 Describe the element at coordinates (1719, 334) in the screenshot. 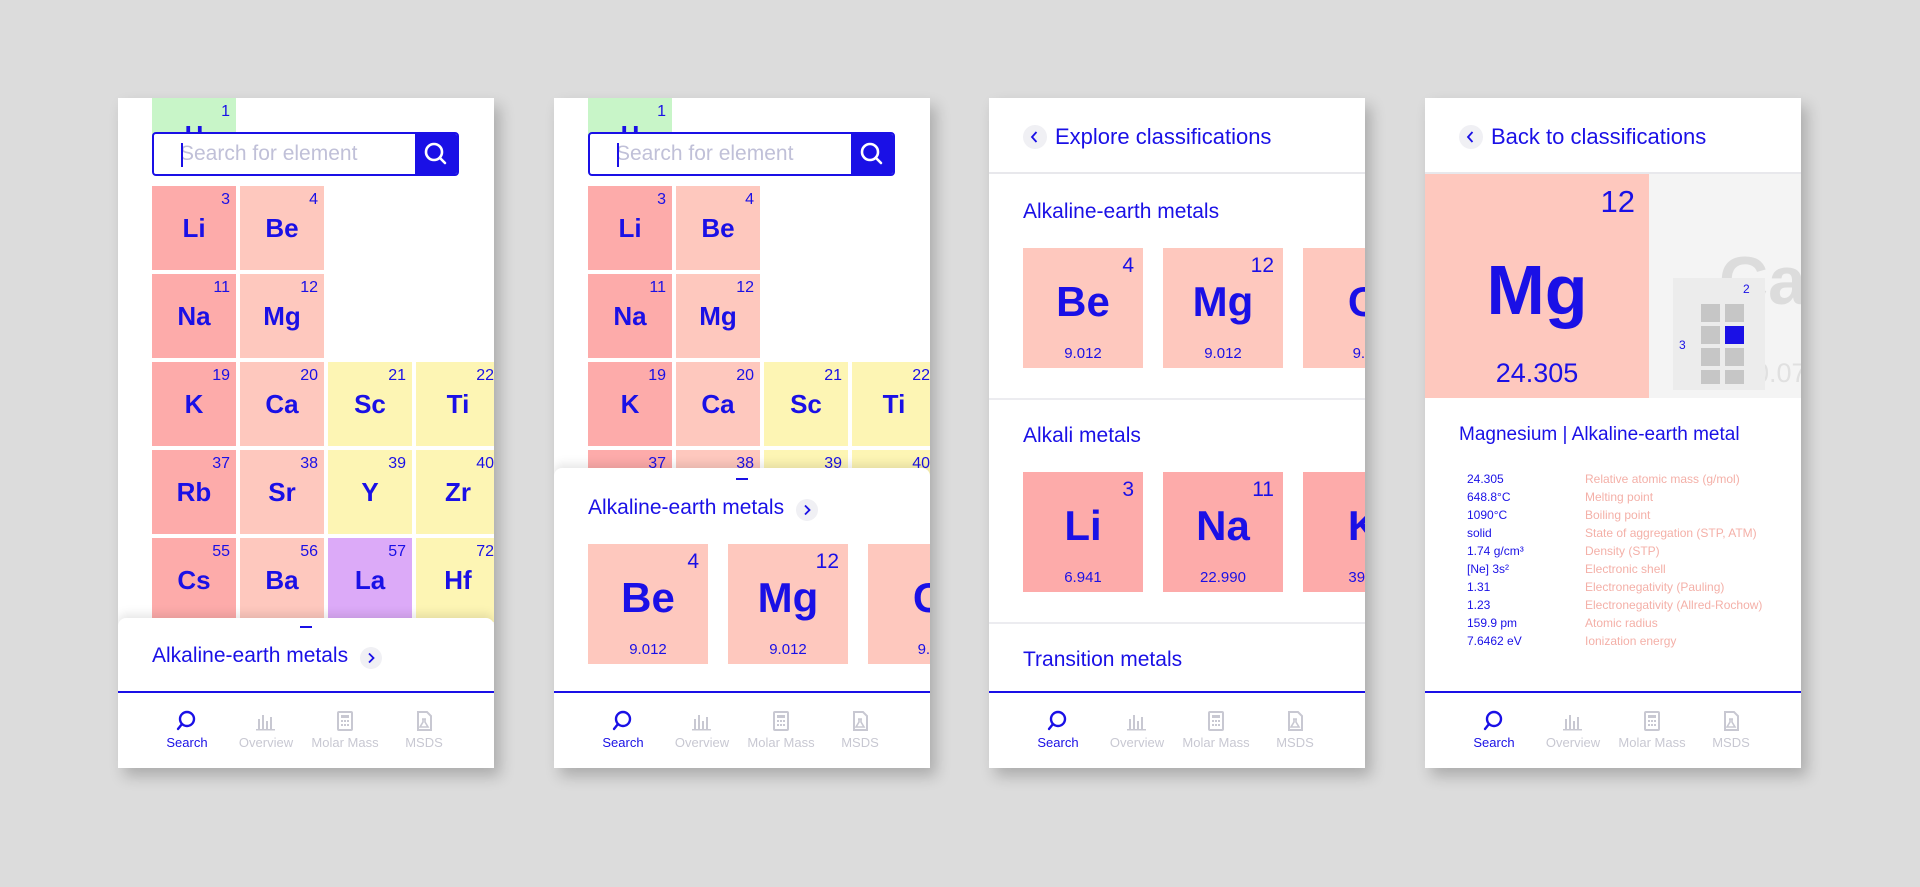

I see `period-group-minimap: 2 3` at that location.